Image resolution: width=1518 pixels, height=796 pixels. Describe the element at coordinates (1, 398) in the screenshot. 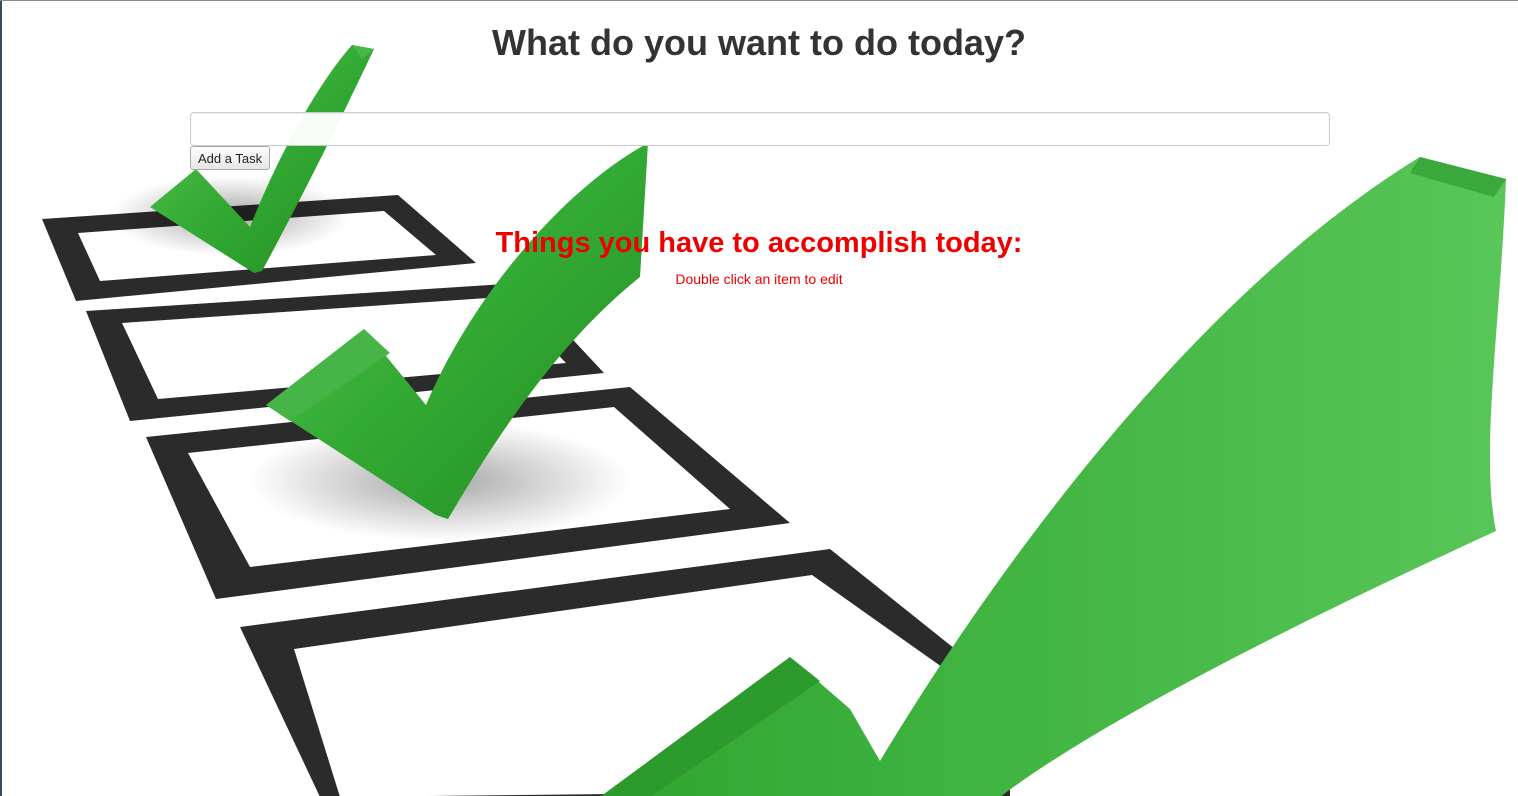

I see `window-left-edge` at that location.